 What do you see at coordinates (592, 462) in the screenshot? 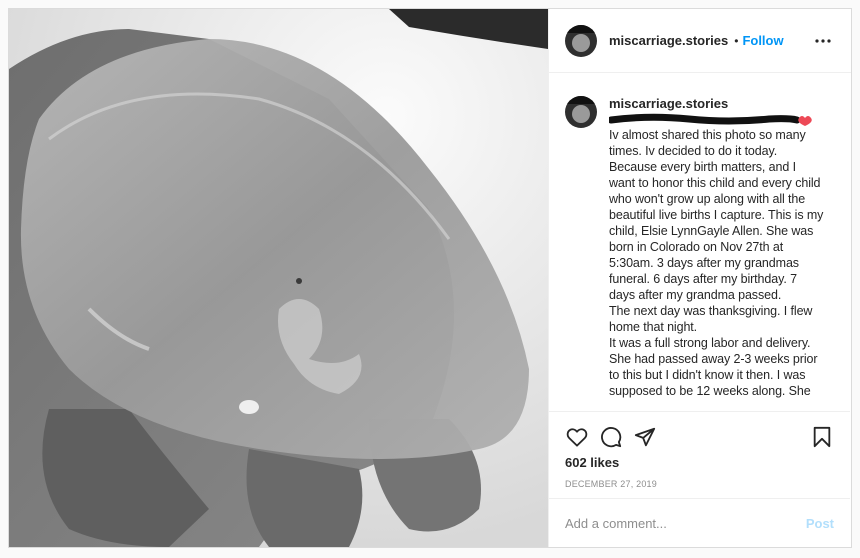
I see `likes-count: 602 likes` at bounding box center [592, 462].